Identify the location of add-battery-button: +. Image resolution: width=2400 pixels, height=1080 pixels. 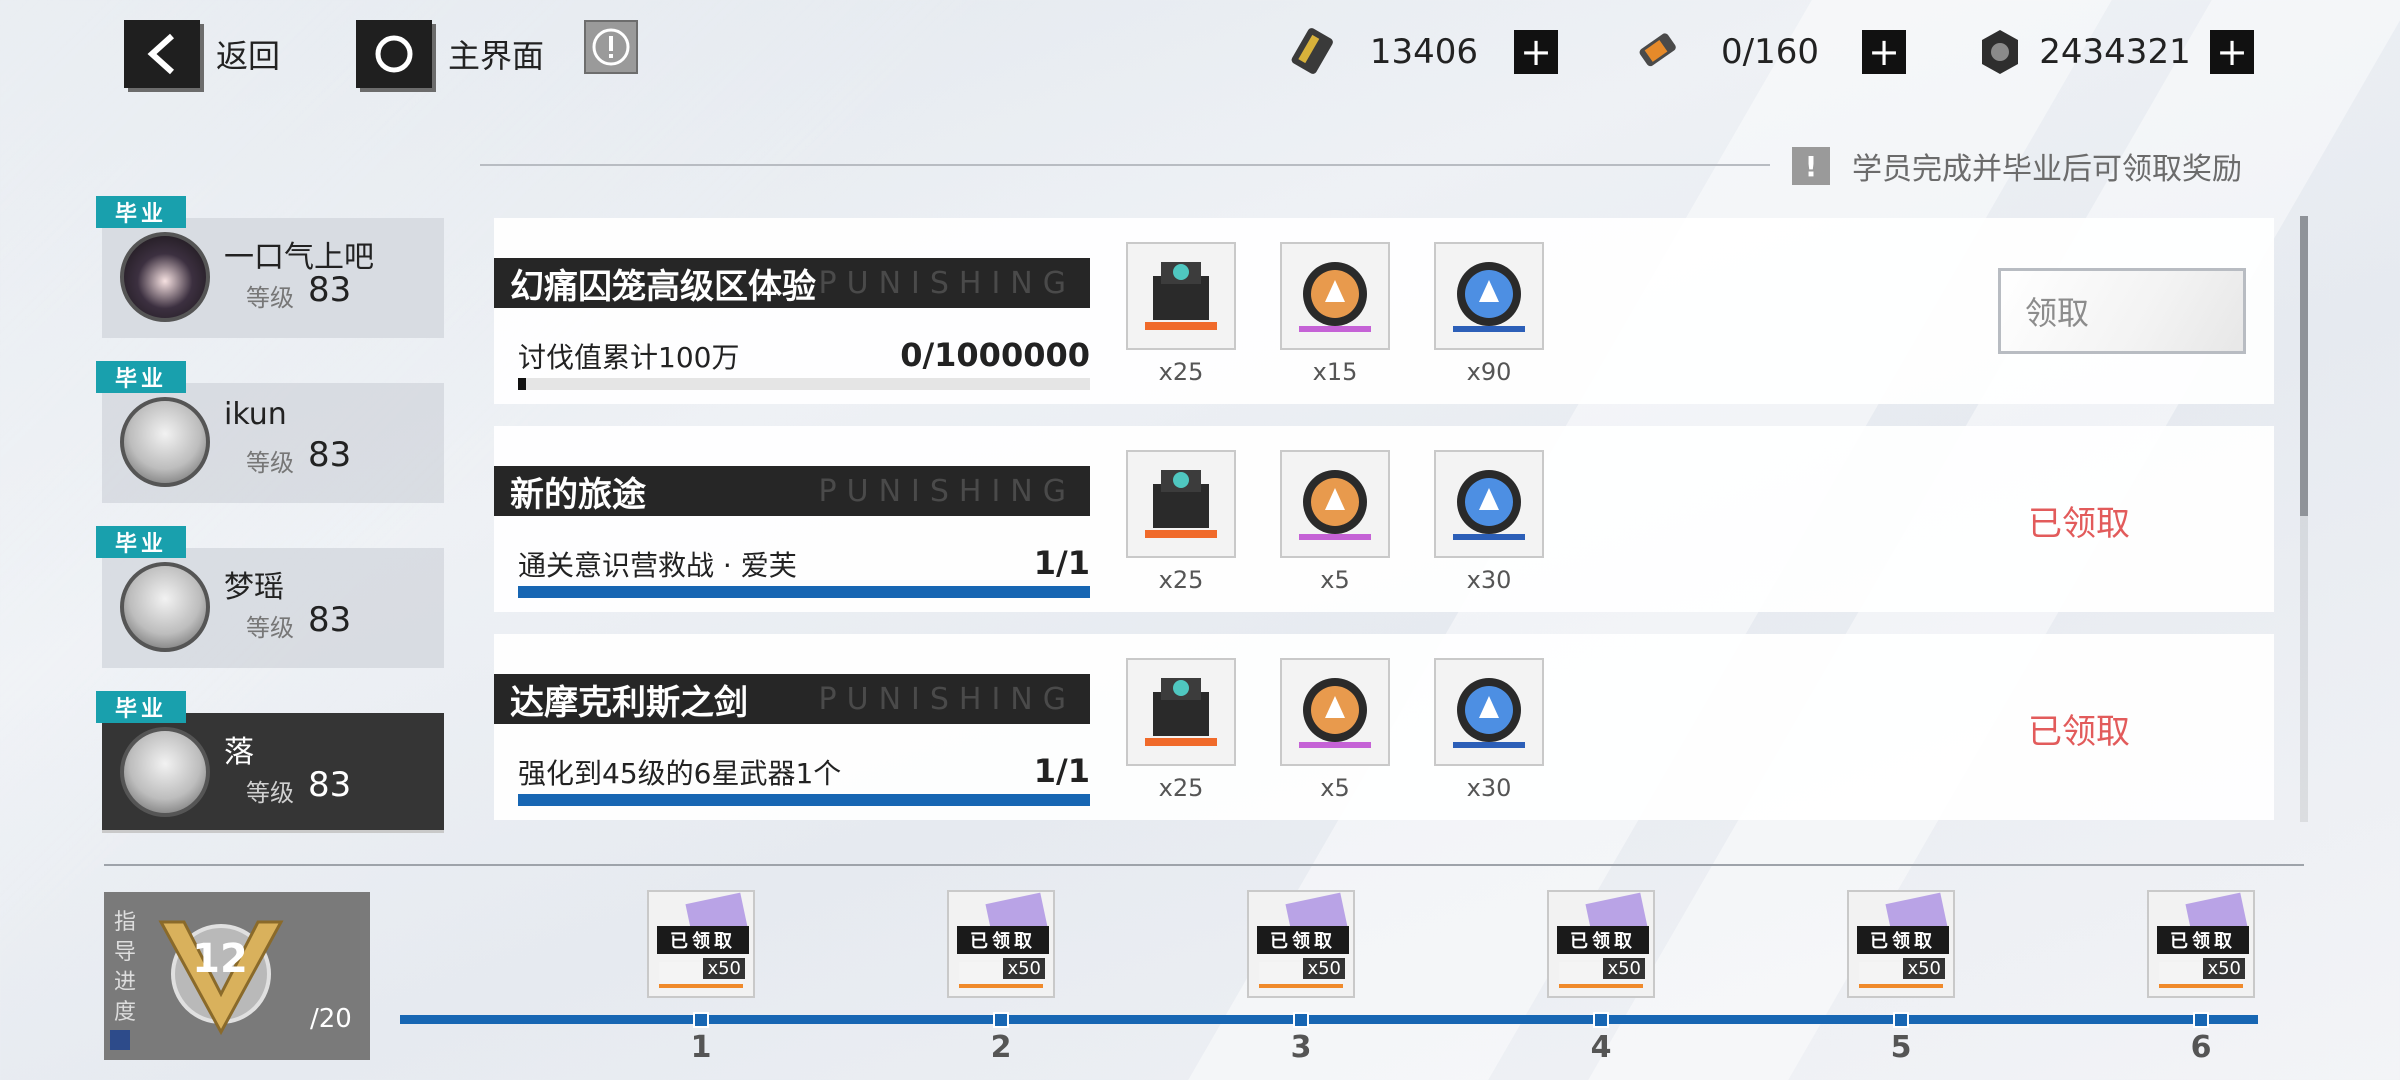
(1884, 52).